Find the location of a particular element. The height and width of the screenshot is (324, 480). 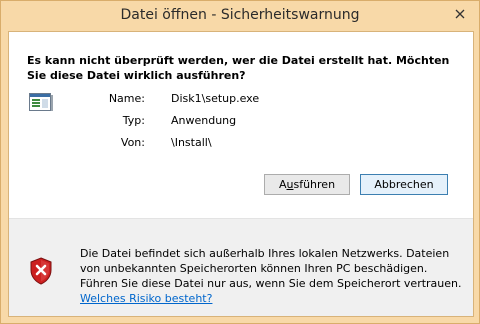

close-icon is located at coordinates (460, 14).